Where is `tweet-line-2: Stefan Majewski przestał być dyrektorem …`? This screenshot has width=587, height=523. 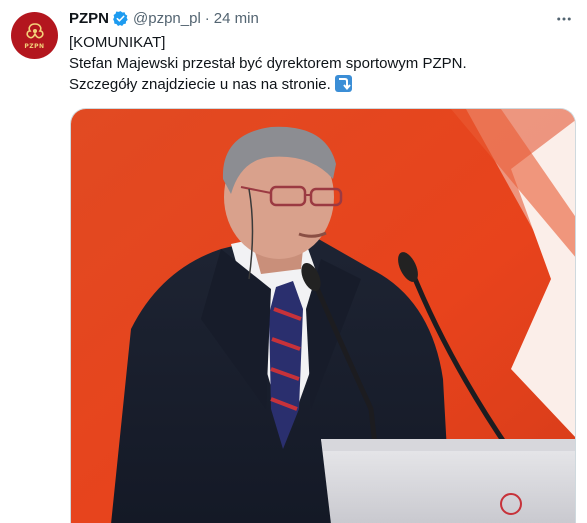 tweet-line-2: Stefan Majewski przestał być dyrektorem … is located at coordinates (268, 63).